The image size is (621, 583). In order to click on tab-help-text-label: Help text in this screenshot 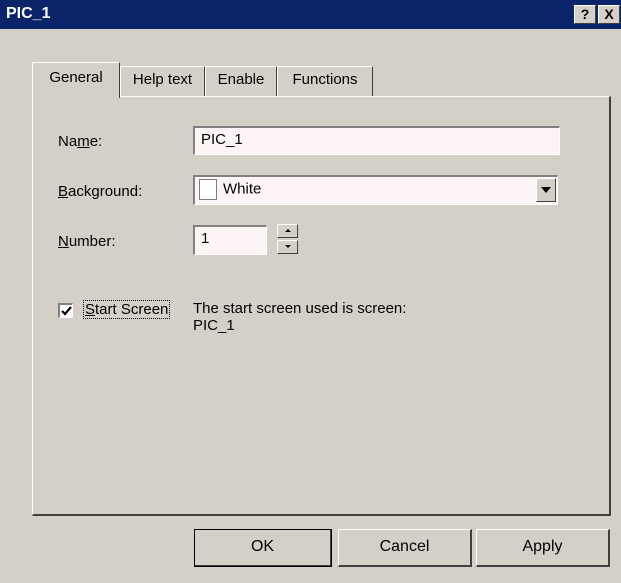, I will do `click(162, 79)`.